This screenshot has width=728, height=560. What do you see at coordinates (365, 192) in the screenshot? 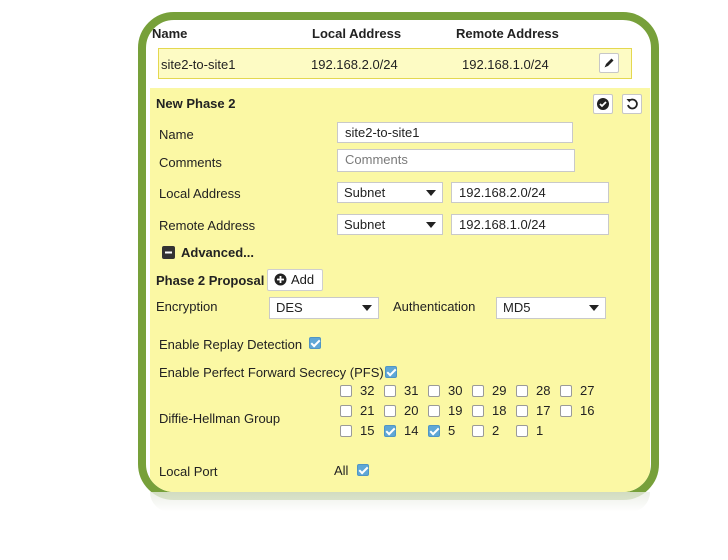
I see `local-address-type-value: Subnet` at bounding box center [365, 192].